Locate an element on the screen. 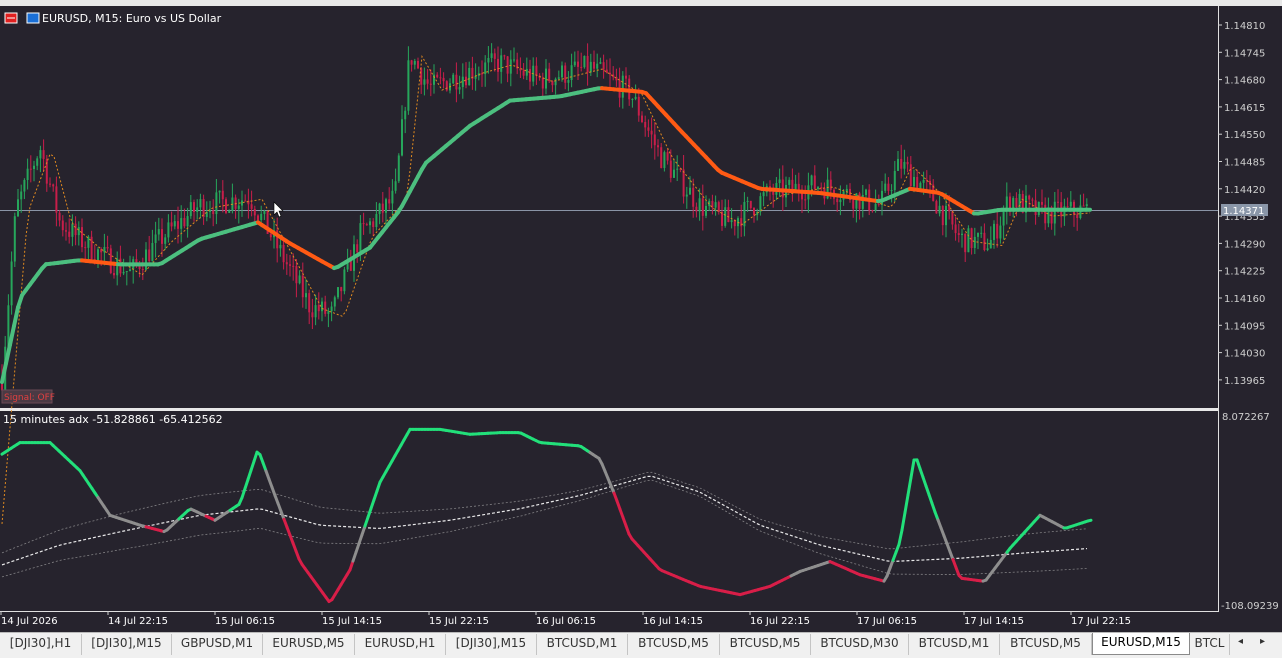 The image size is (1282, 658). chart-tab: BTCL is located at coordinates (1210, 644).